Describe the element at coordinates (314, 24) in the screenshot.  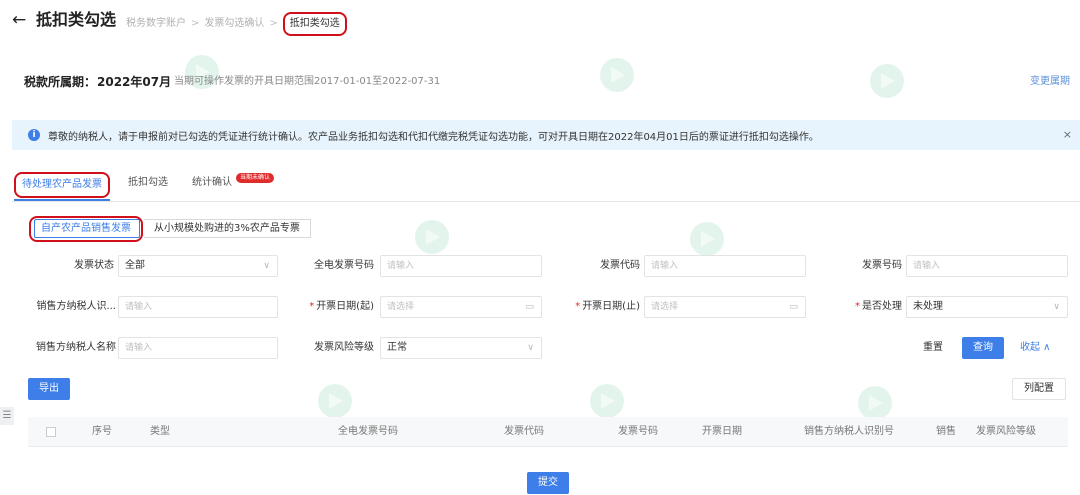
I see `breadcrumb-current: 抵扣类勾选` at that location.